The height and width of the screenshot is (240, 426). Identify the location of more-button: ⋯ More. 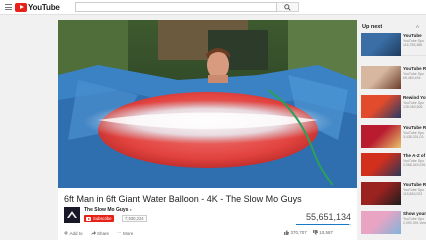
(125, 233).